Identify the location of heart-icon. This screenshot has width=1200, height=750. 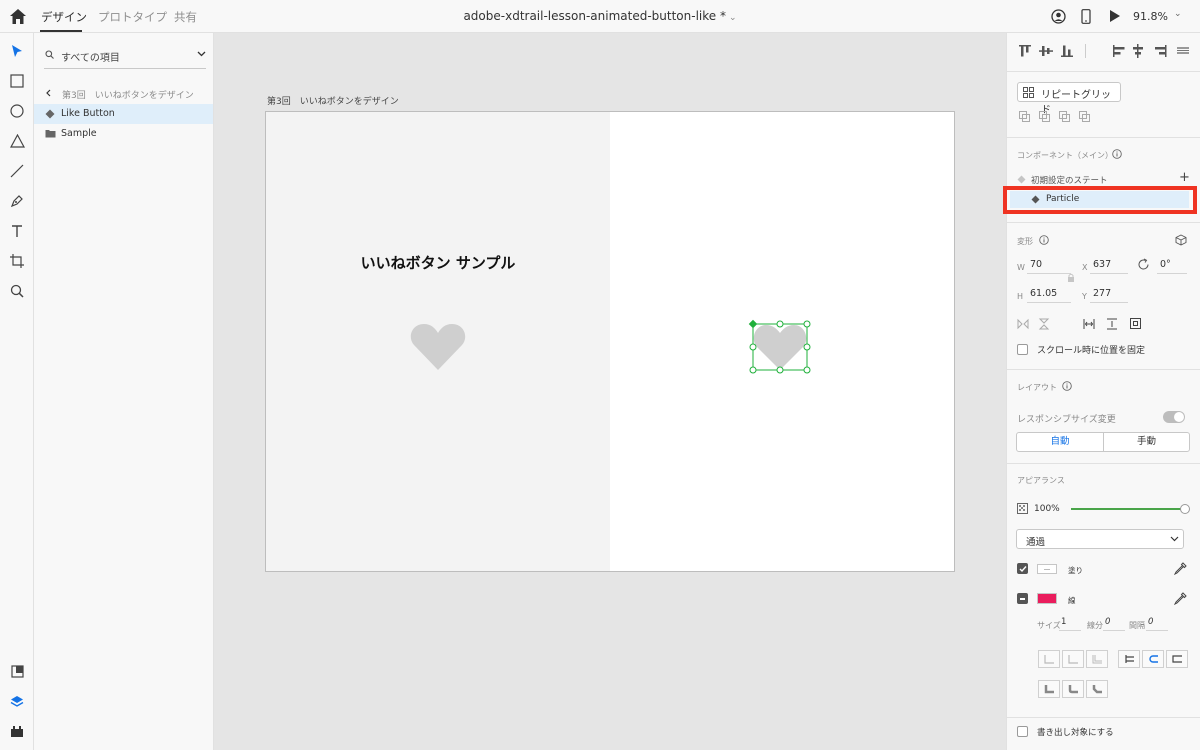
(438, 347).